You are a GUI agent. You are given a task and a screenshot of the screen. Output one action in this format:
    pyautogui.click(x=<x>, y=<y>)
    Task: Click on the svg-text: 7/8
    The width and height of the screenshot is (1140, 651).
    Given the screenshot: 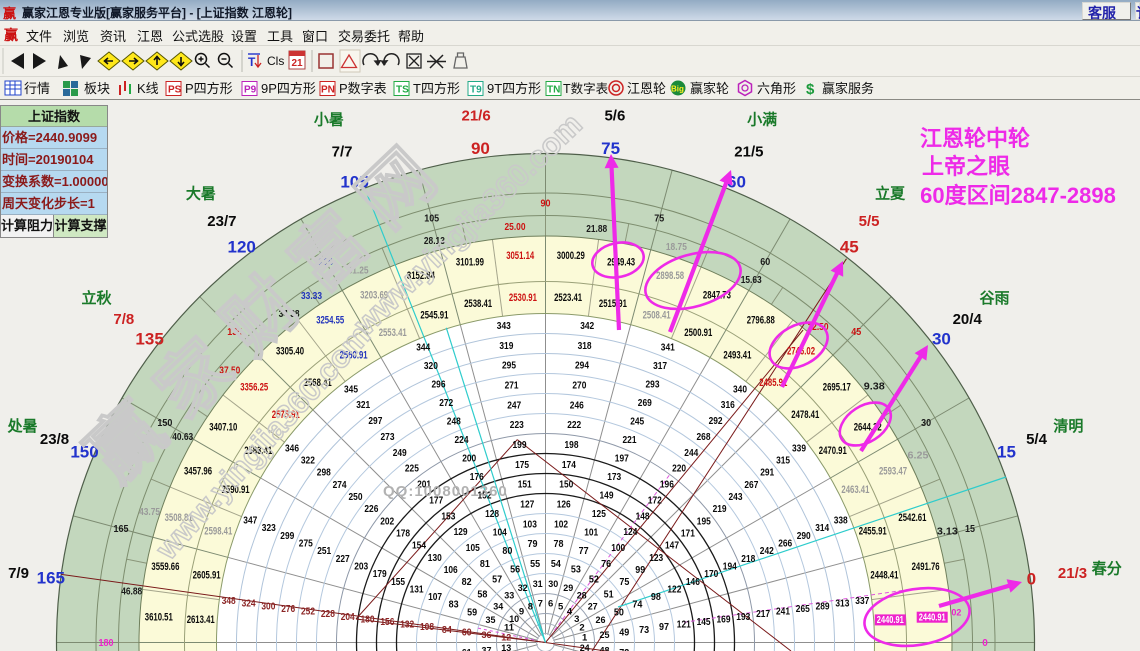 What is the action you would take?
    pyautogui.click(x=123, y=319)
    